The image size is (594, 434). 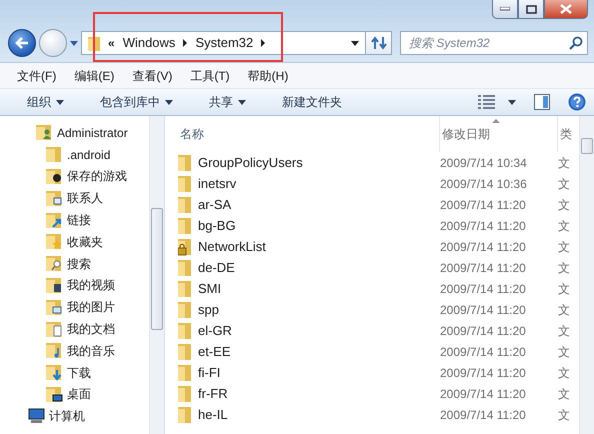 I want to click on overflow-chevron: «, so click(x=111, y=43).